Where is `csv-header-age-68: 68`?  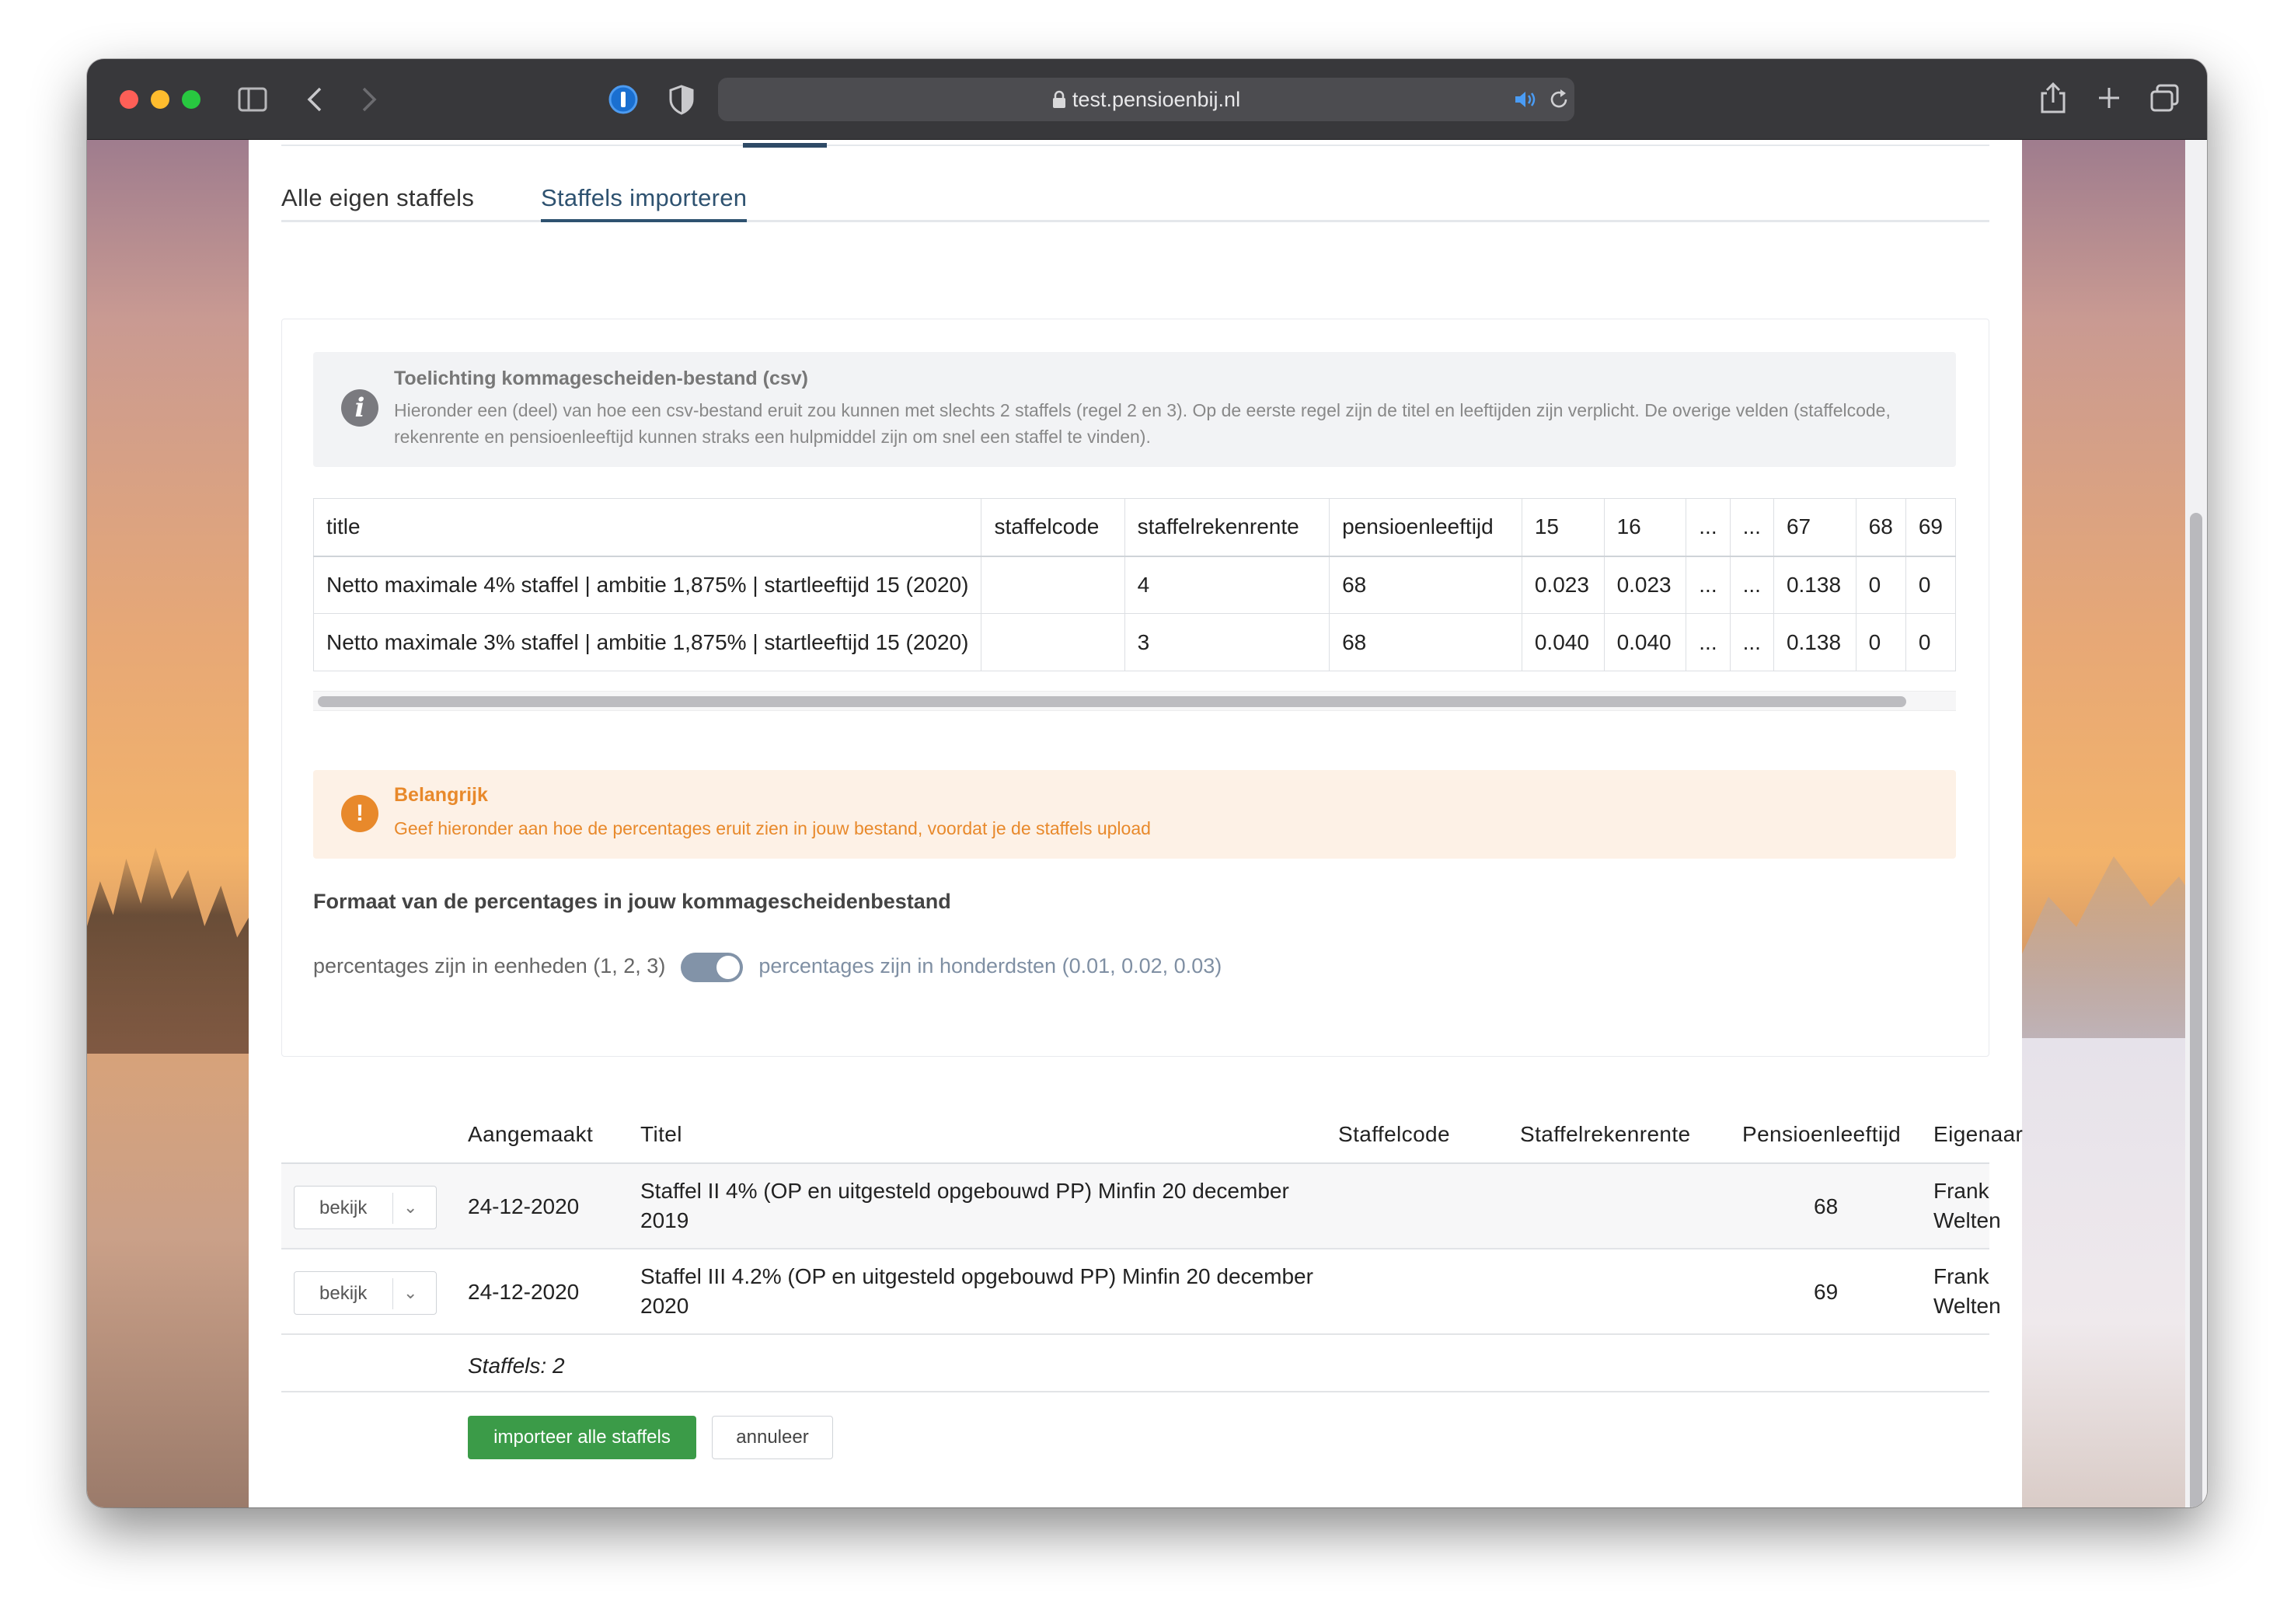 csv-header-age-68: 68 is located at coordinates (1880, 527).